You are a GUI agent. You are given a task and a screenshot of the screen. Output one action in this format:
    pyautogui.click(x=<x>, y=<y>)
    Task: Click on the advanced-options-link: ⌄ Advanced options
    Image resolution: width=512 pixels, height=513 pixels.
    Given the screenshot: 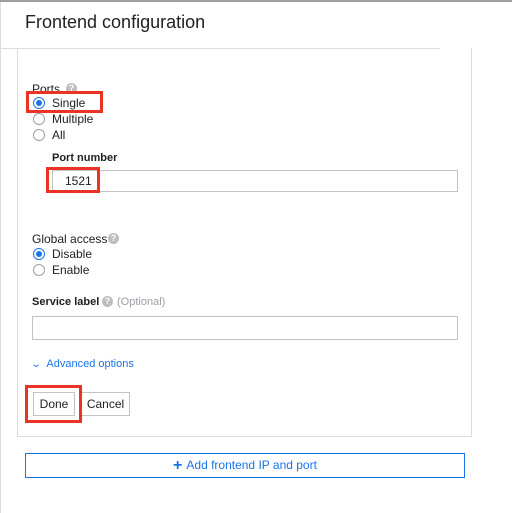 What is the action you would take?
    pyautogui.click(x=82, y=364)
    